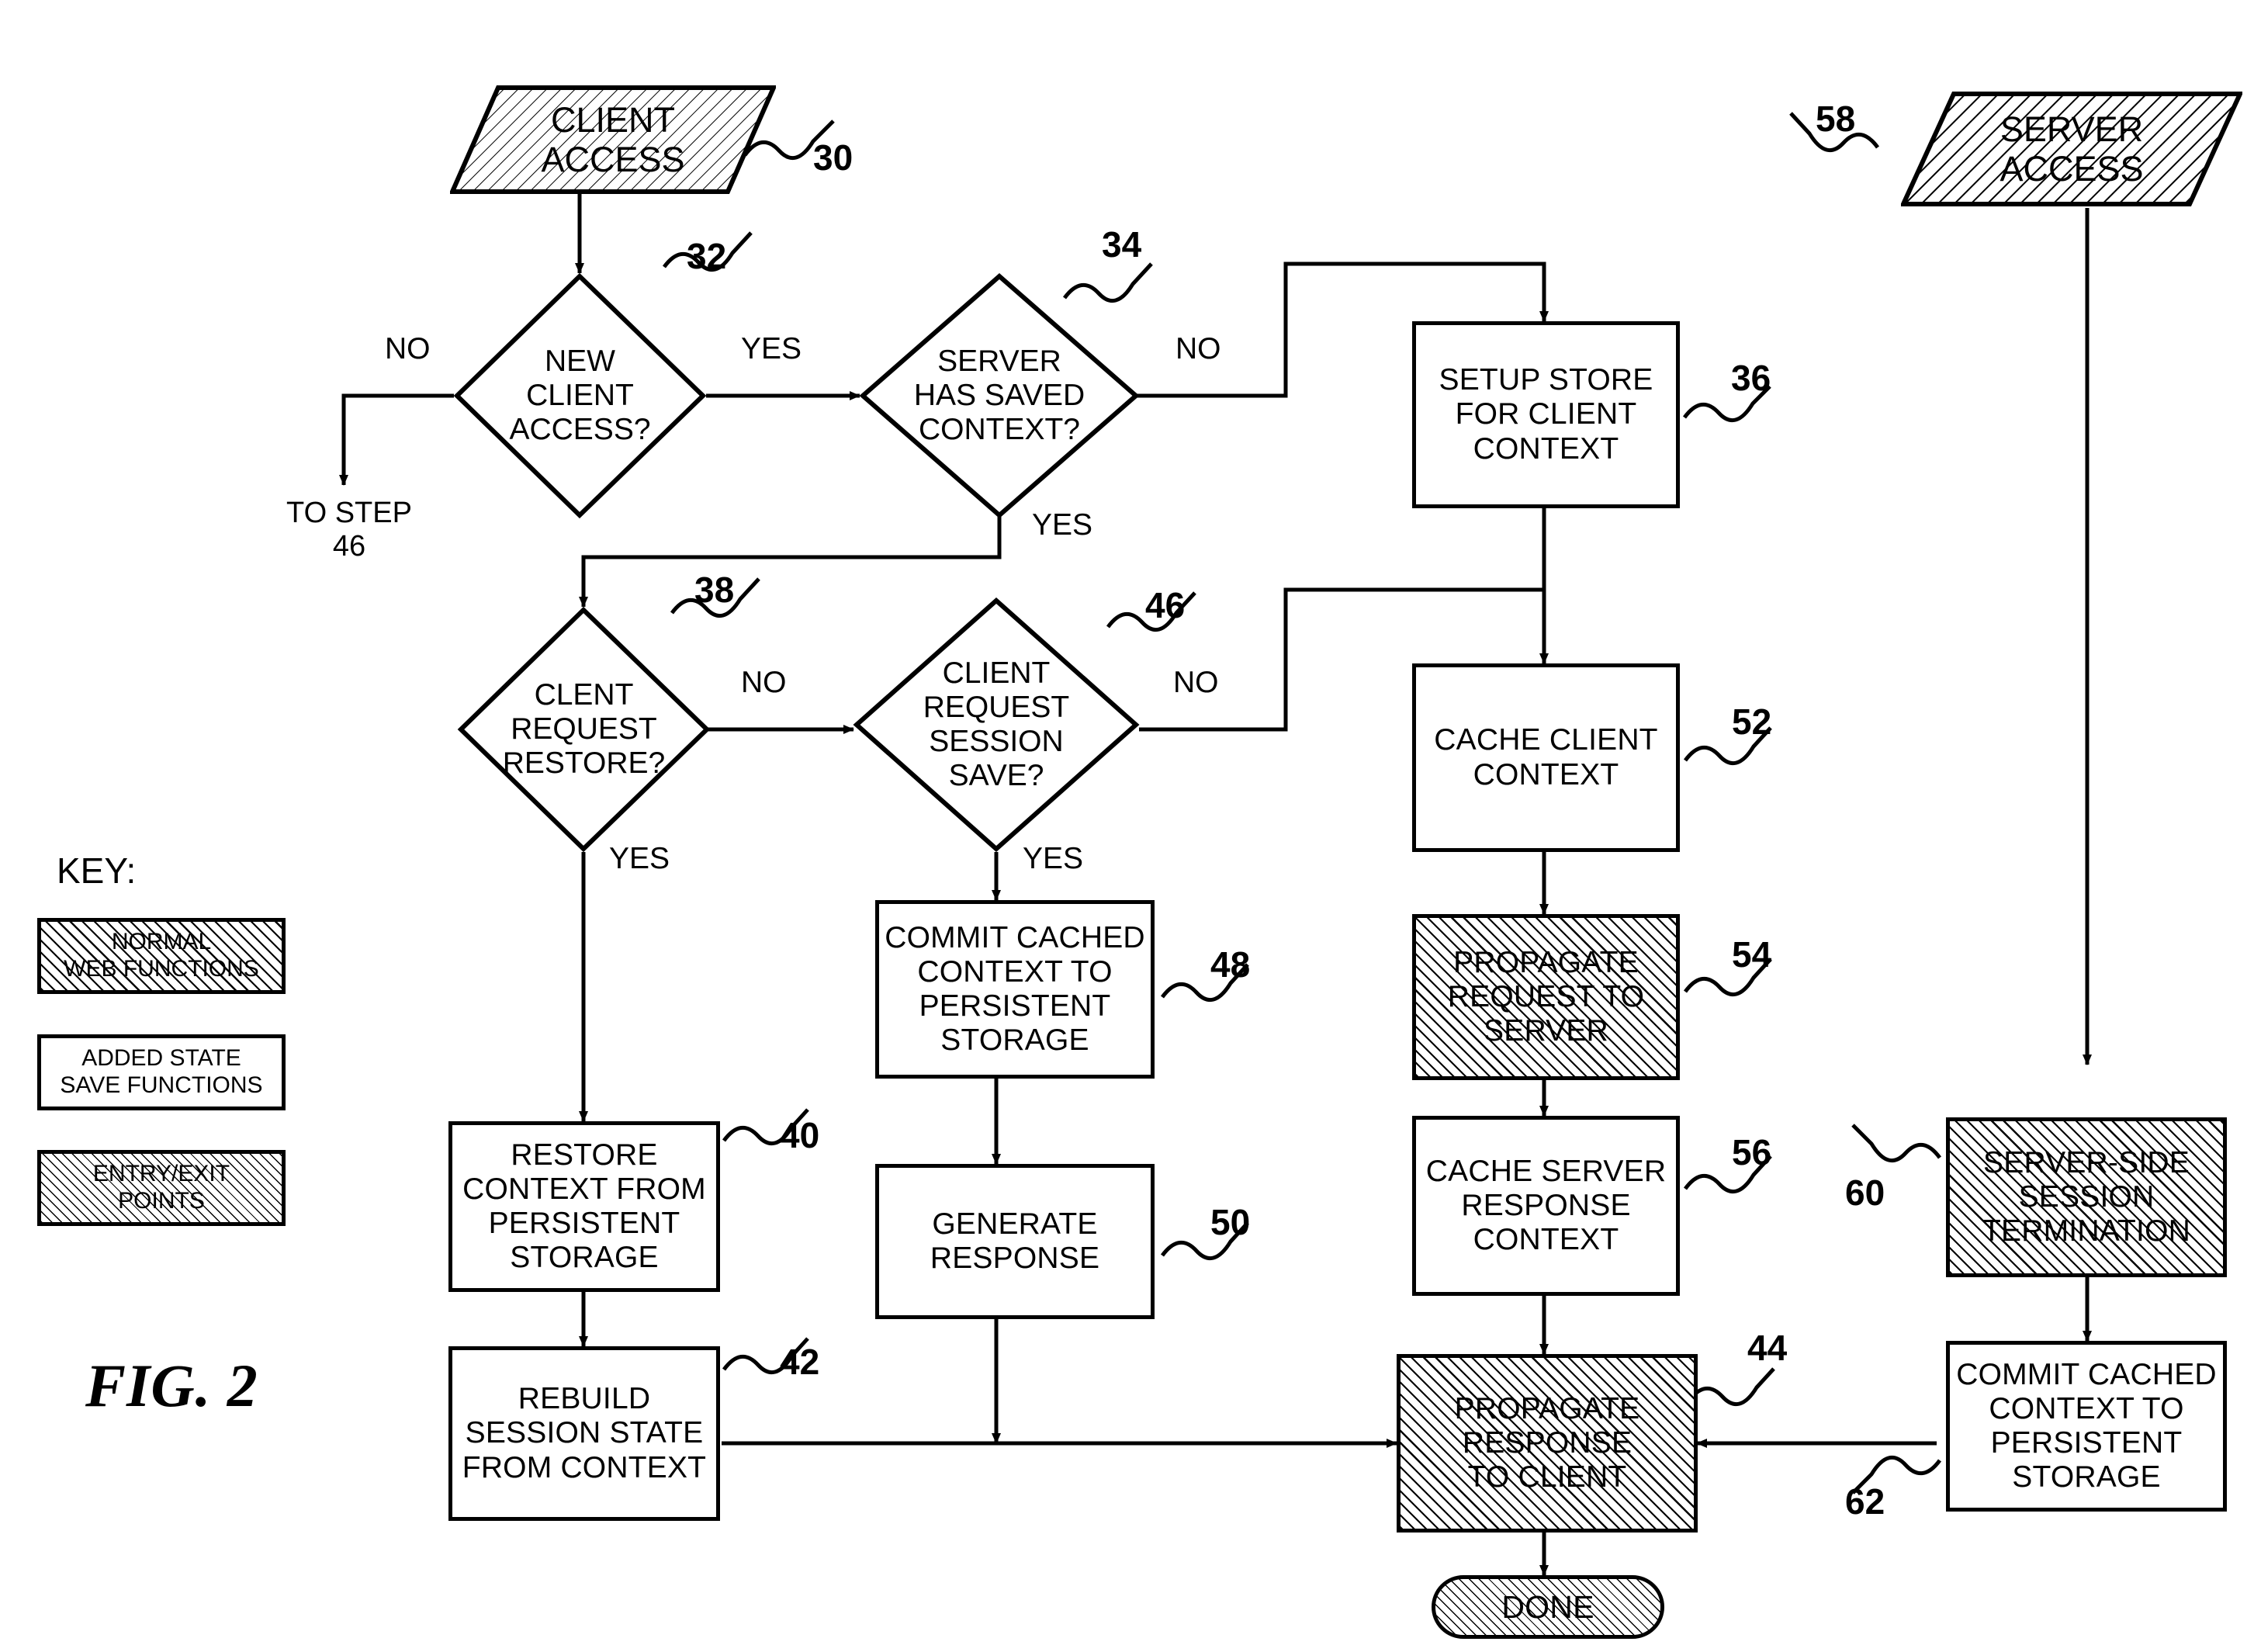 This screenshot has height=1652, width=2254. I want to click on edge-label-save-no: NO, so click(1196, 682).